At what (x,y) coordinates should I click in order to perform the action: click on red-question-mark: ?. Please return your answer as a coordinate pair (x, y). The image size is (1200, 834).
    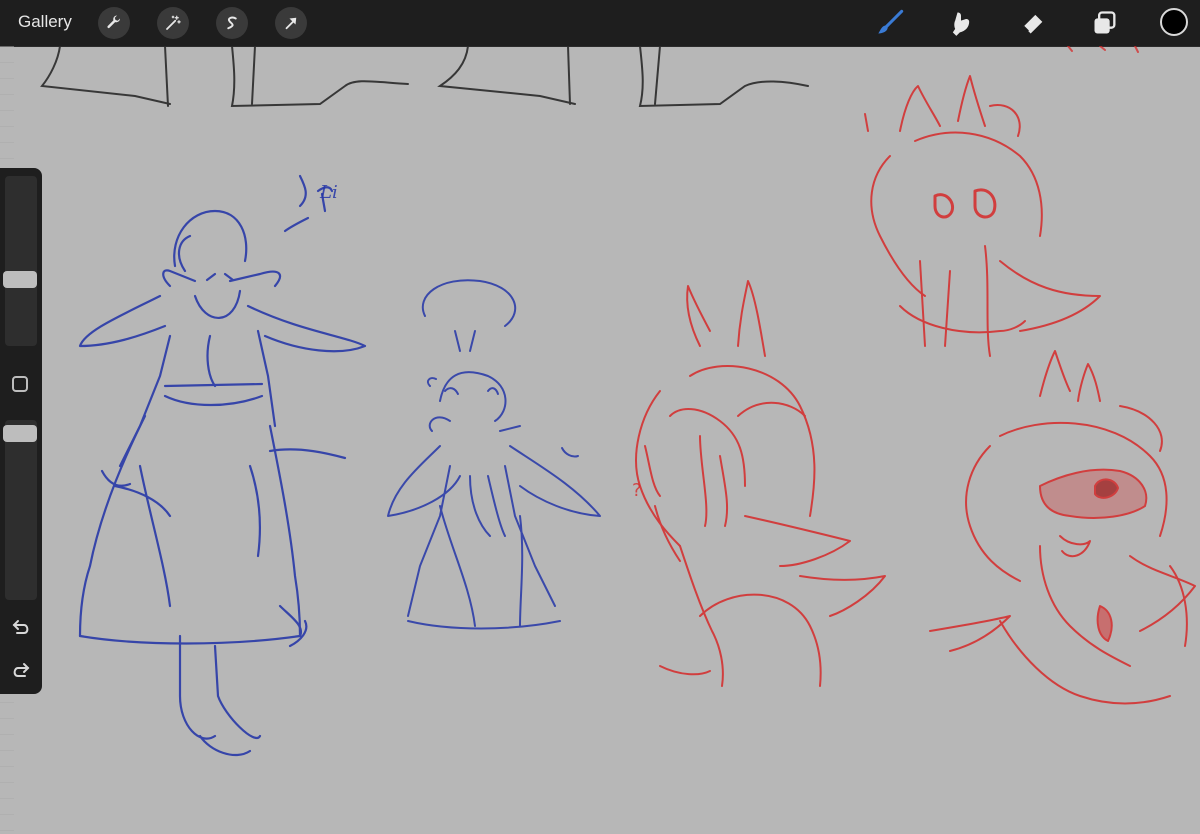
    Looking at the image, I should click on (637, 490).